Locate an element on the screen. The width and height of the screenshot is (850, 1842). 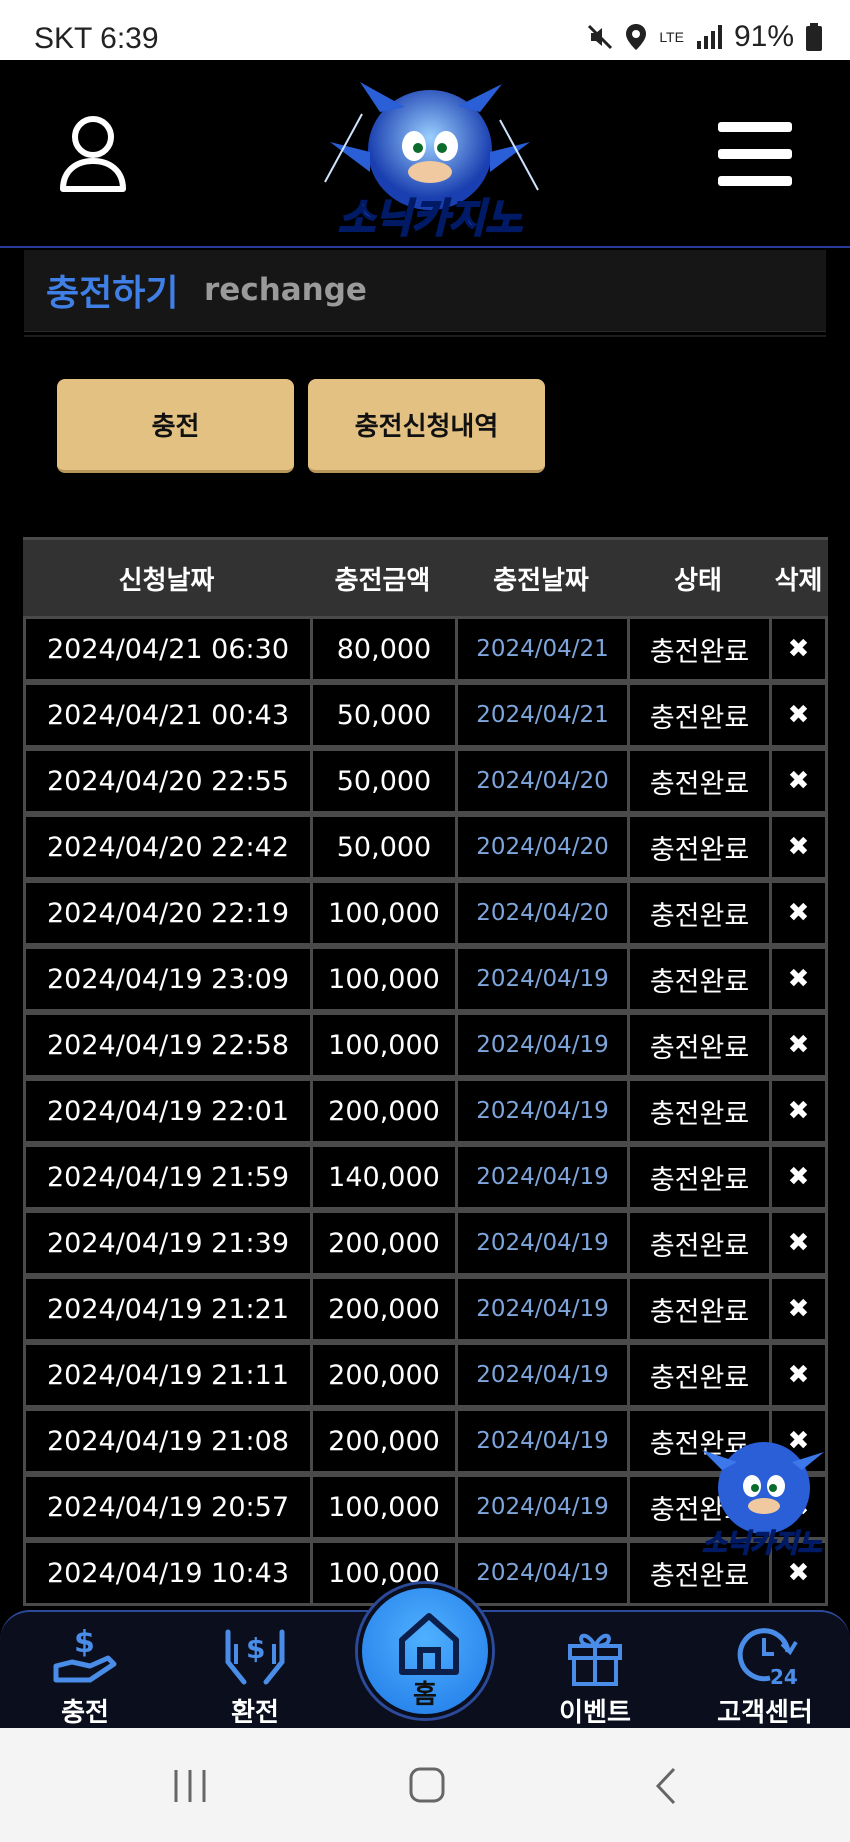
nav-charge: $ 충전 is located at coordinates (85, 1671).